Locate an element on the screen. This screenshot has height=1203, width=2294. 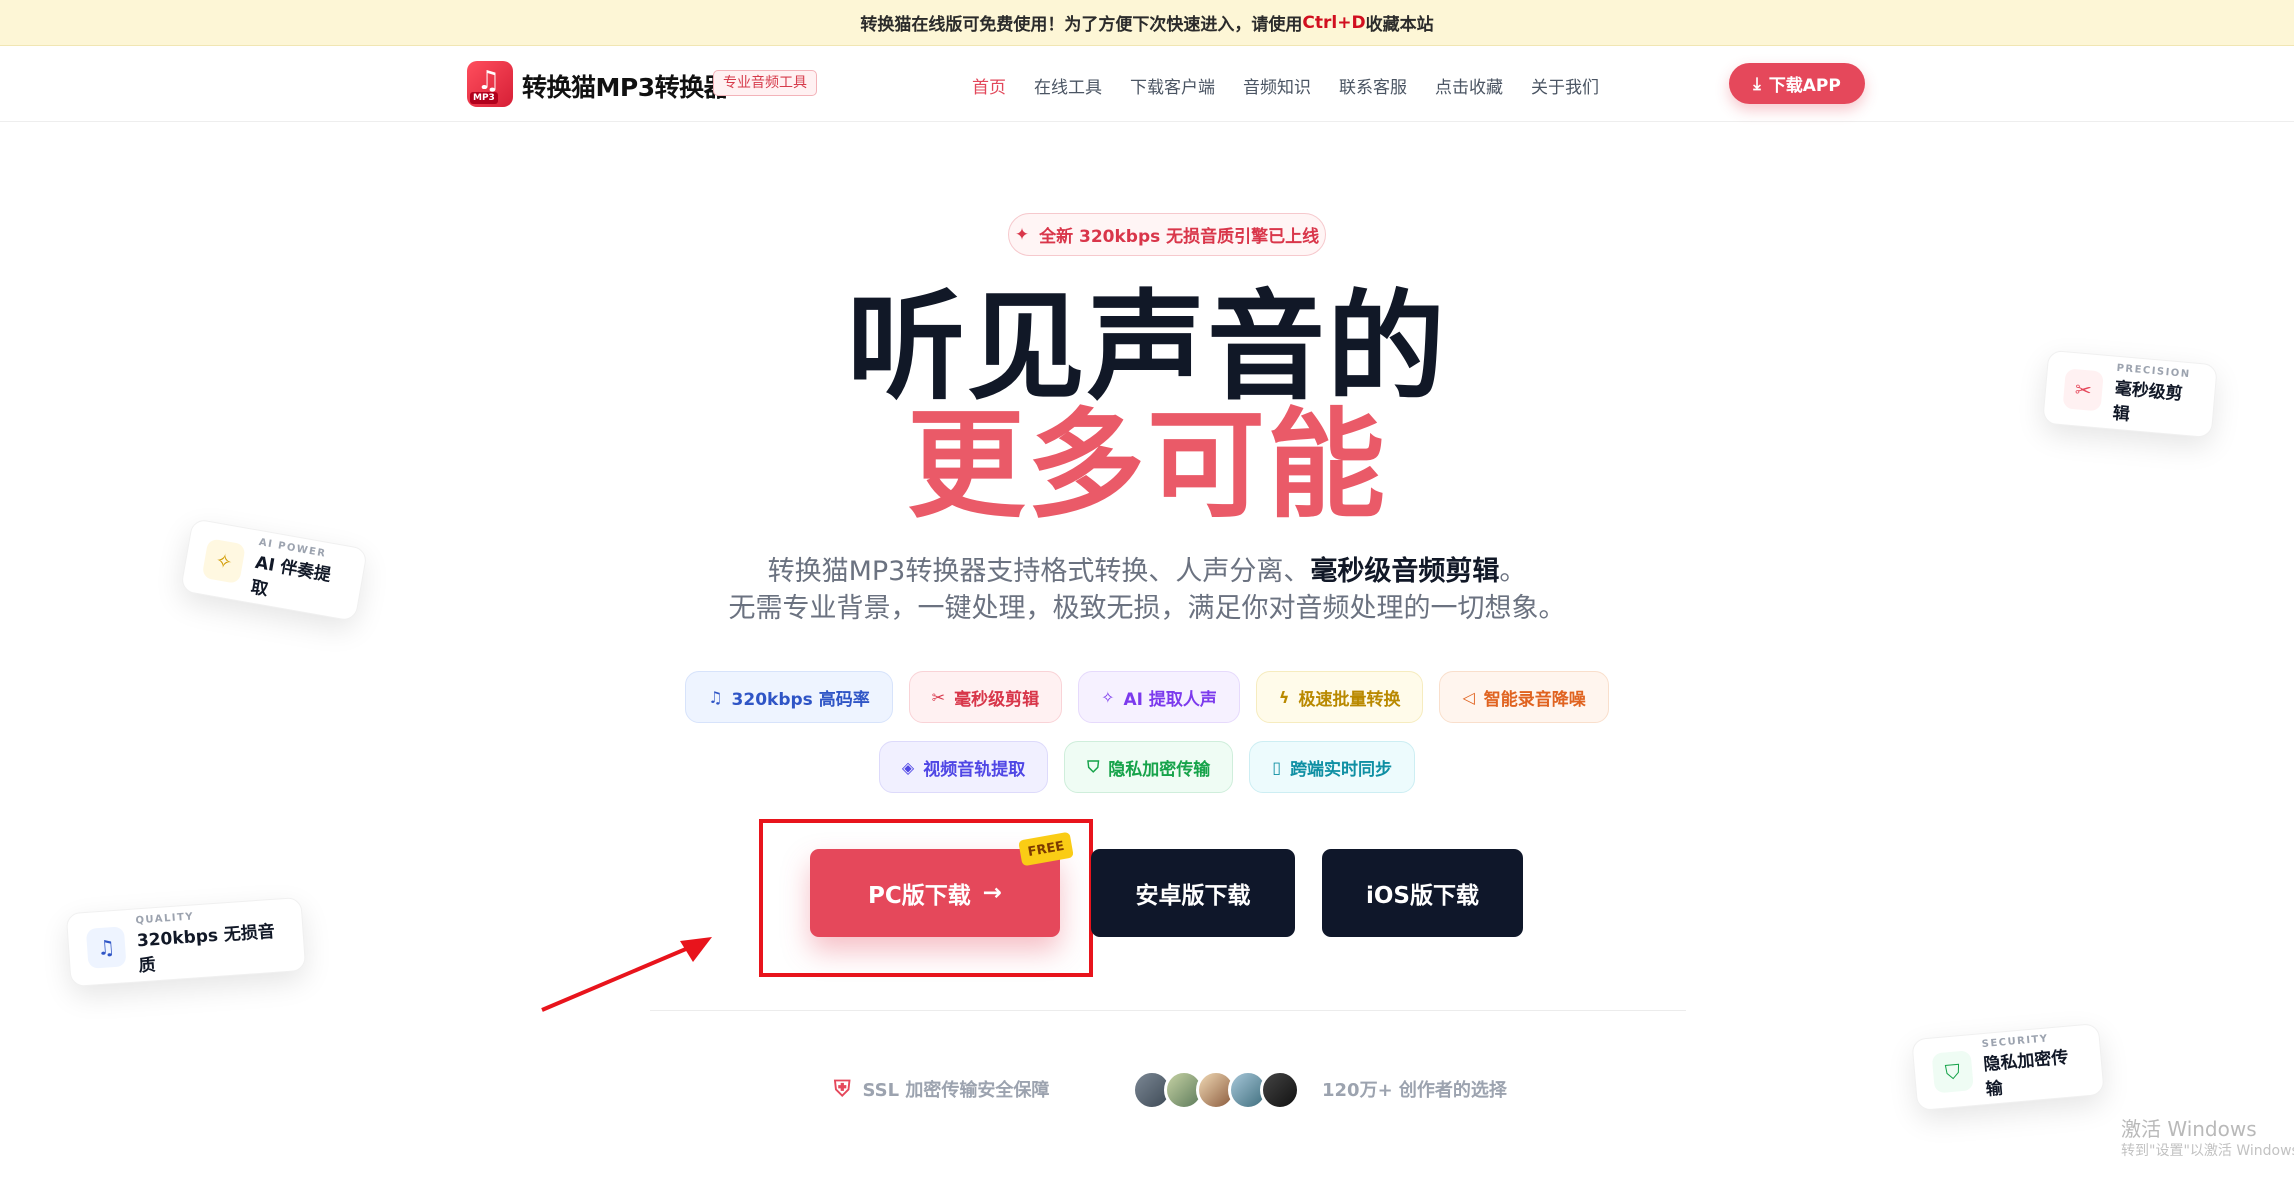
logo-icon: ♫ MP3 is located at coordinates (490, 84).